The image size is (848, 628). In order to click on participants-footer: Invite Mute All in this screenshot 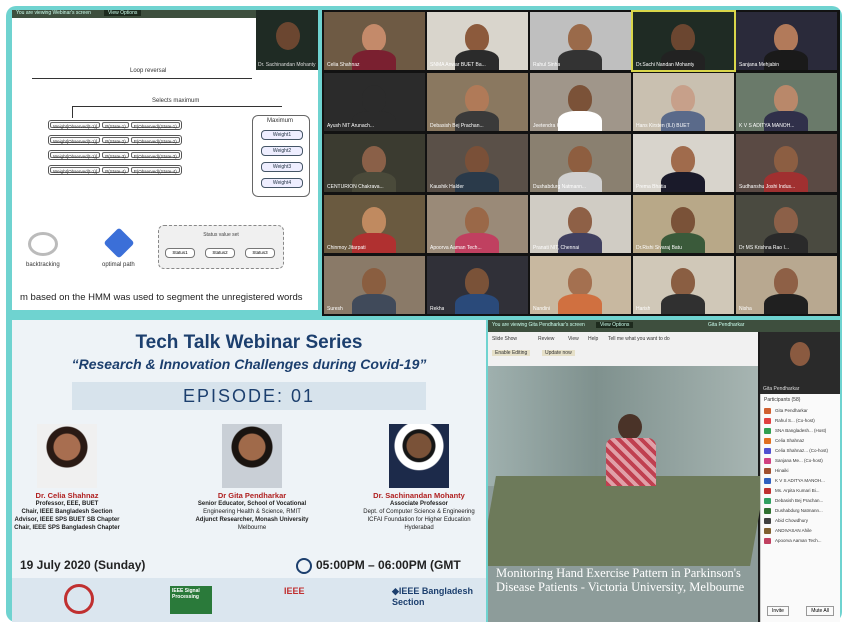, I will do `click(800, 612)`.